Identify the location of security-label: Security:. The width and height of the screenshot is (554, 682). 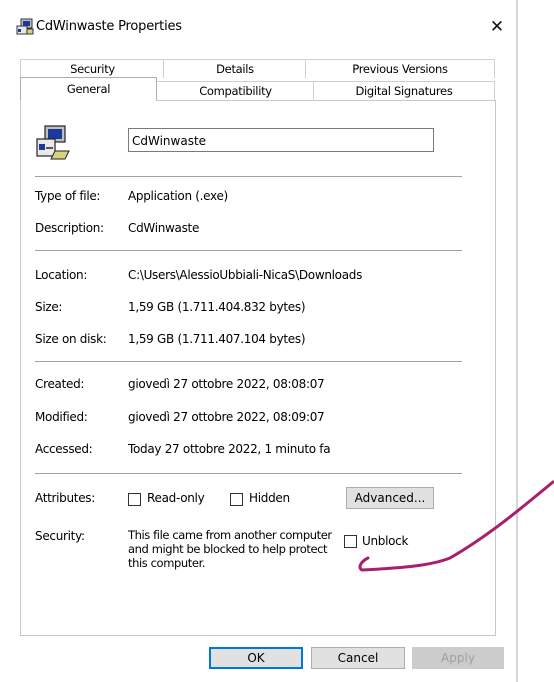
(60, 536).